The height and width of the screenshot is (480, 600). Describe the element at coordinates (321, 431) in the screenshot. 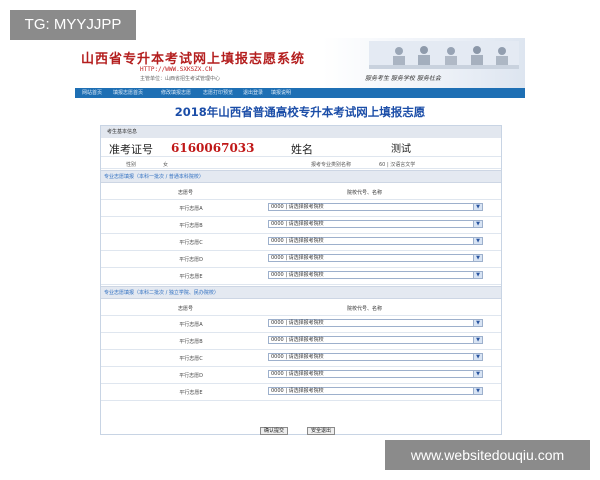

I see `logout-button: 安全退出` at that location.